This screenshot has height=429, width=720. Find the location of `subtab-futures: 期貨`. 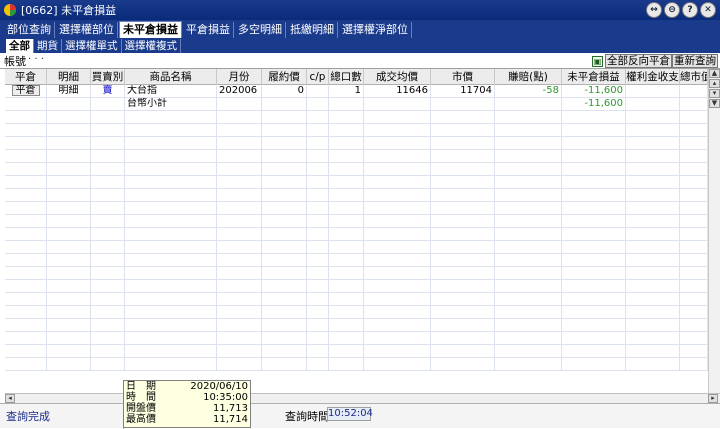

subtab-futures: 期貨 is located at coordinates (48, 46).